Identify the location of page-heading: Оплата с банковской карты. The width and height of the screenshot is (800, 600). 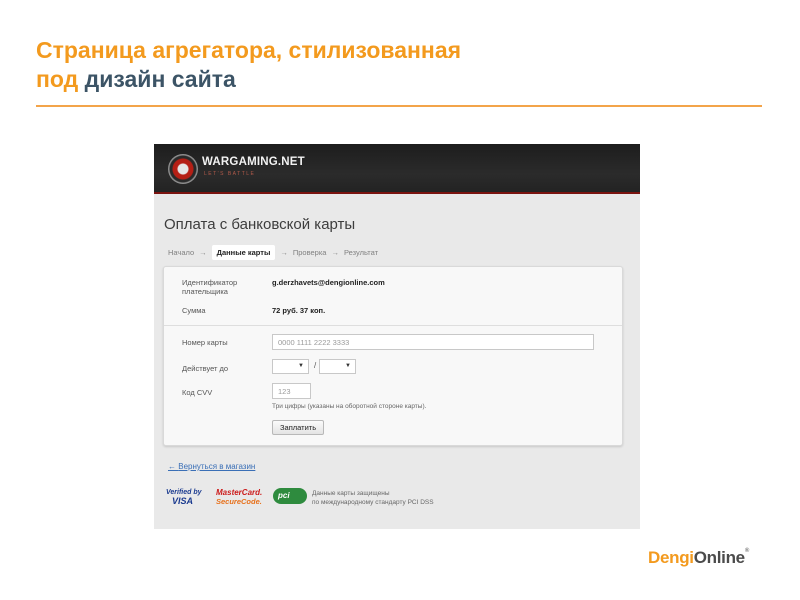
(260, 224).